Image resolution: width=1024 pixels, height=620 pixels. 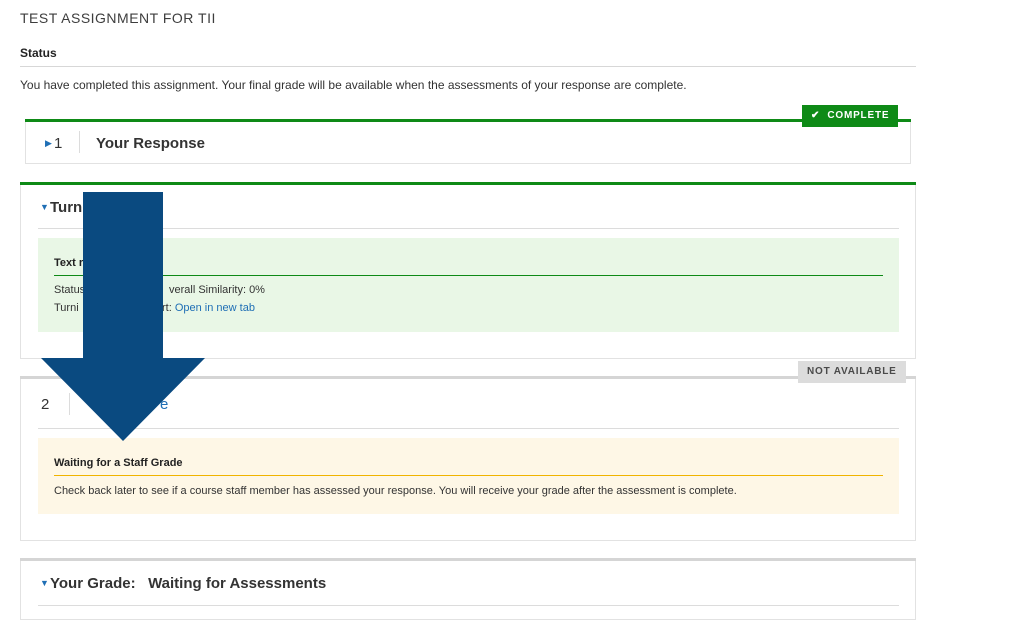 What do you see at coordinates (468, 183) in the screenshot?
I see `turnitin-topbar` at bounding box center [468, 183].